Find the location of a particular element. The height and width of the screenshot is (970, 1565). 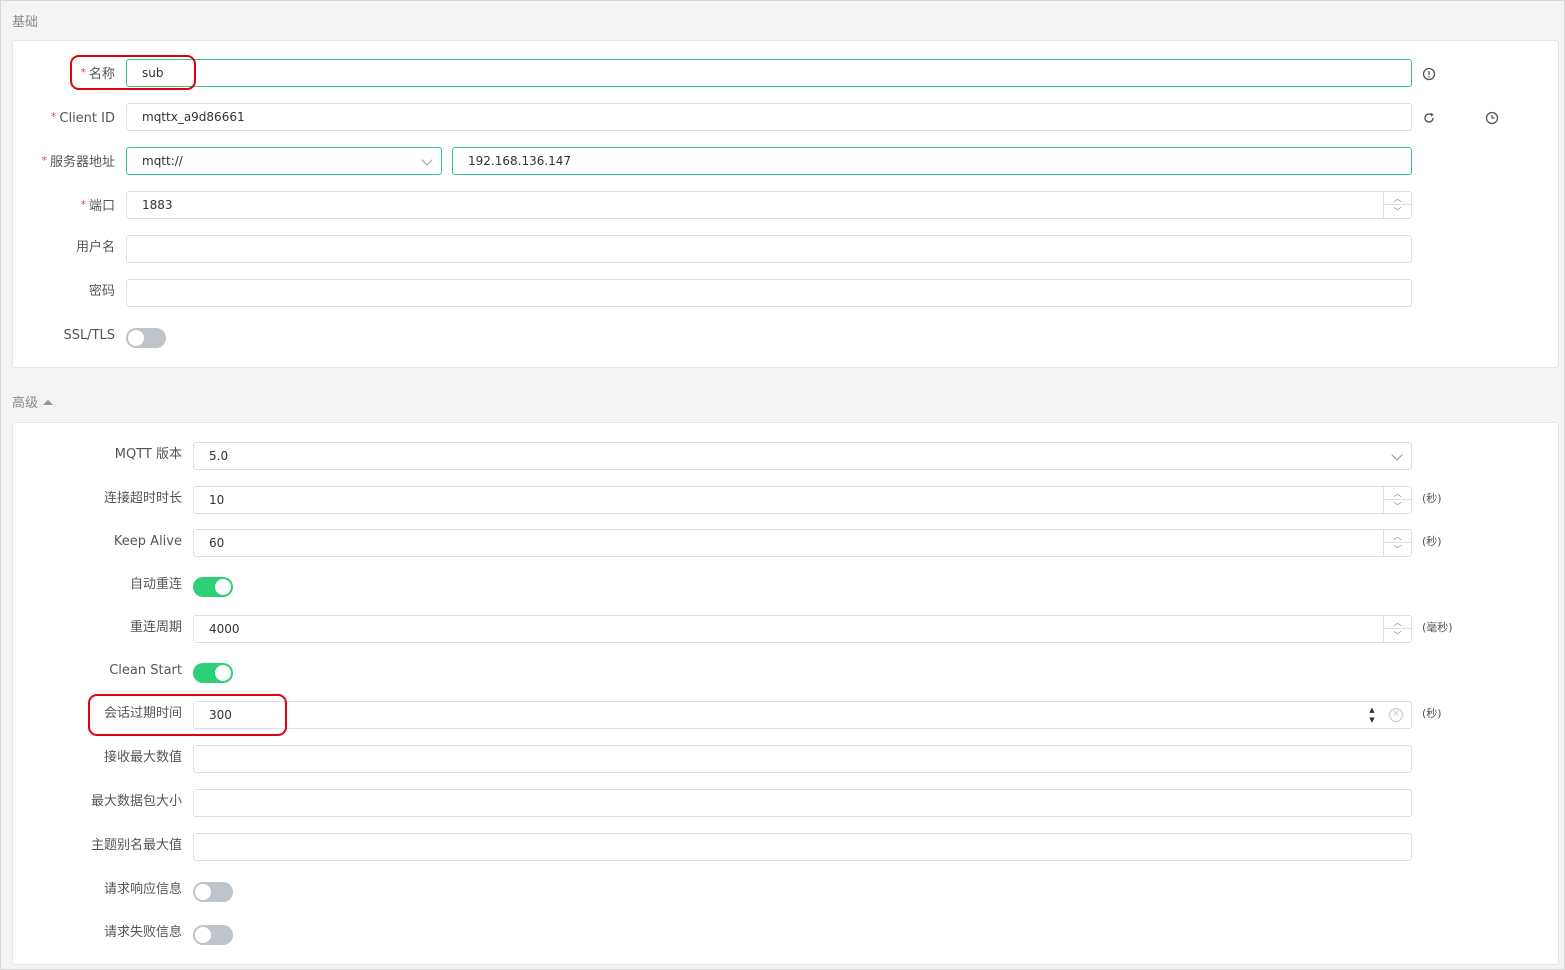

session-expiry-stepper: ▲ ▼ is located at coordinates (1372, 716).